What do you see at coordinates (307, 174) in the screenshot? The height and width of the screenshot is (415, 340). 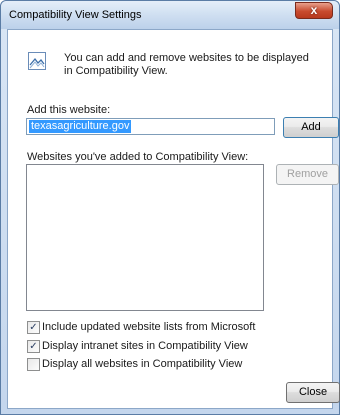 I see `remove-button: Remove` at bounding box center [307, 174].